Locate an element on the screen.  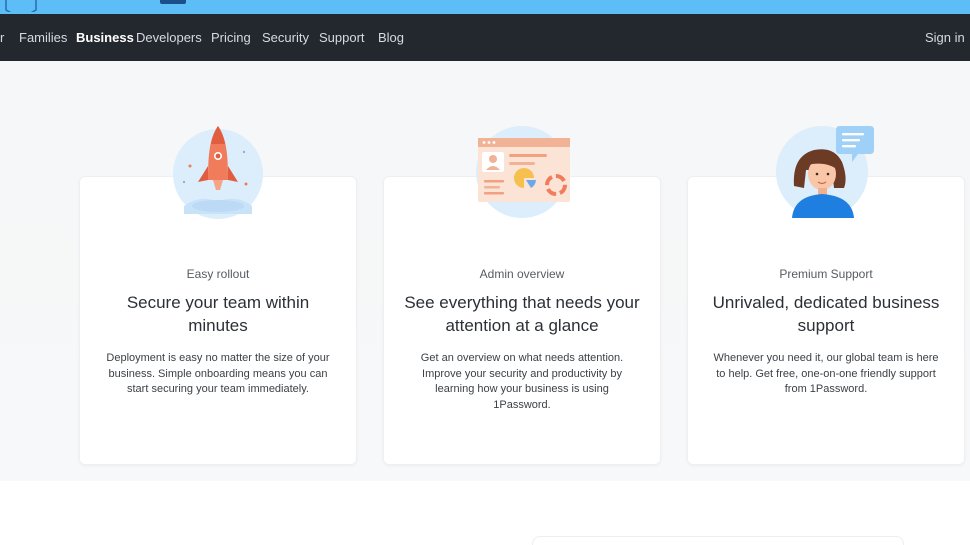
nav-item-blog: Blog is located at coordinates (391, 37).